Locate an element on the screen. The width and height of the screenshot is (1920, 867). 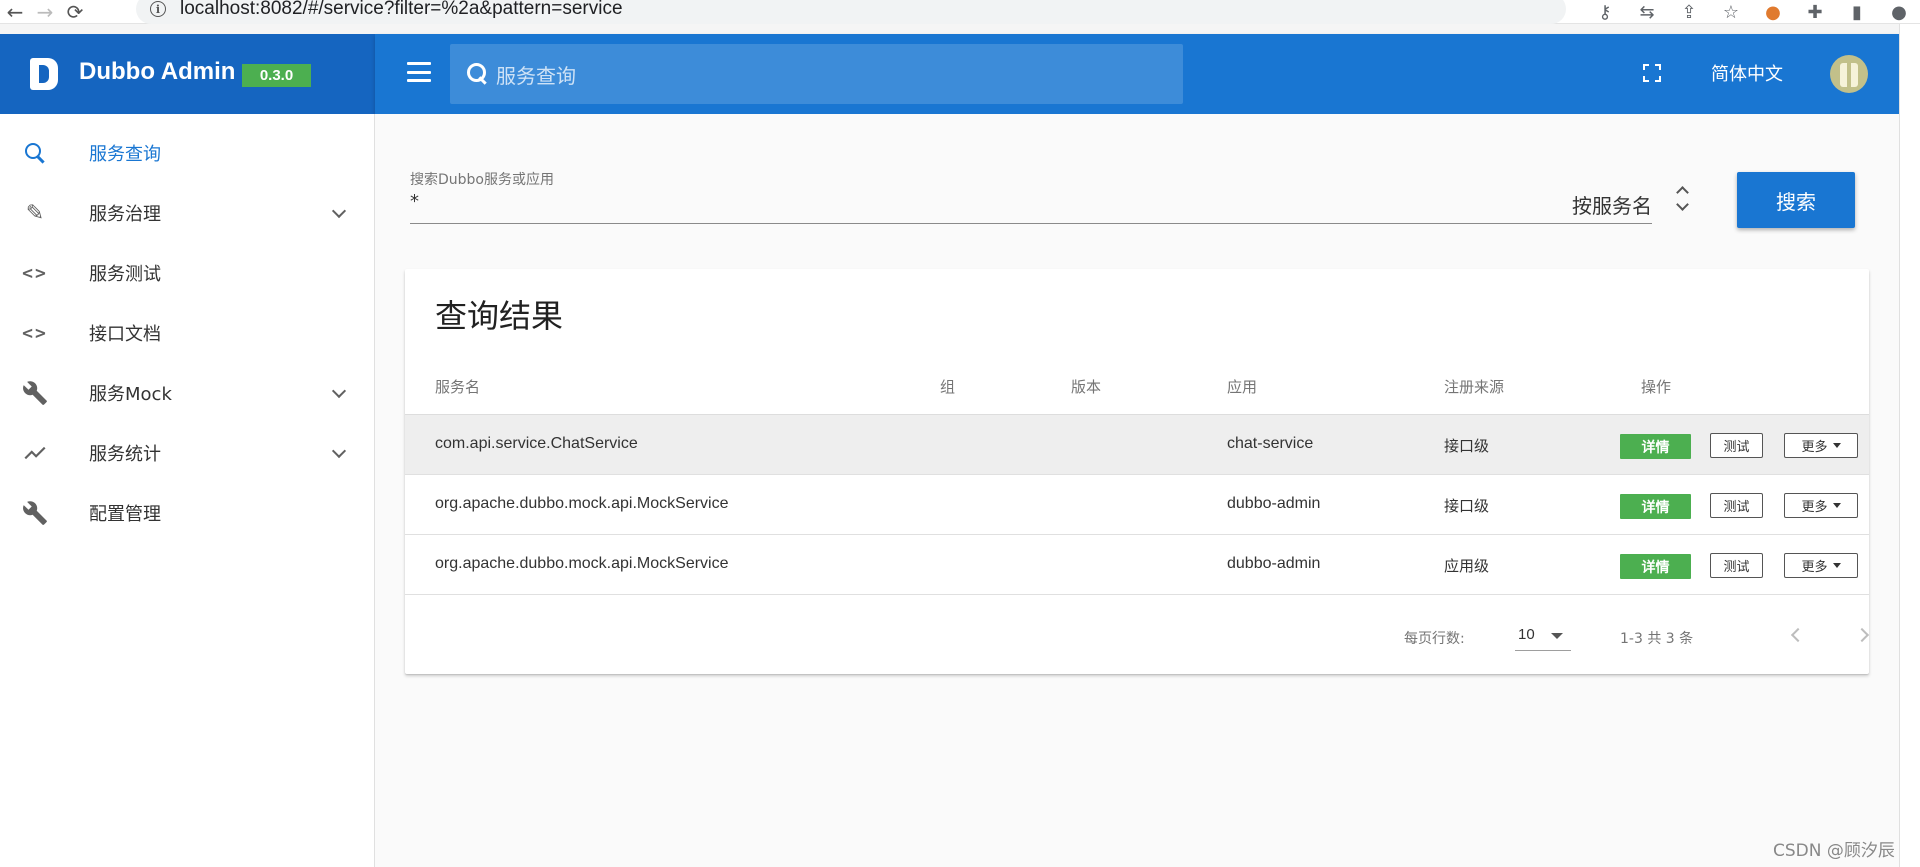
sidebar-item-service-test: <> 服务测试 is located at coordinates (187, 273).